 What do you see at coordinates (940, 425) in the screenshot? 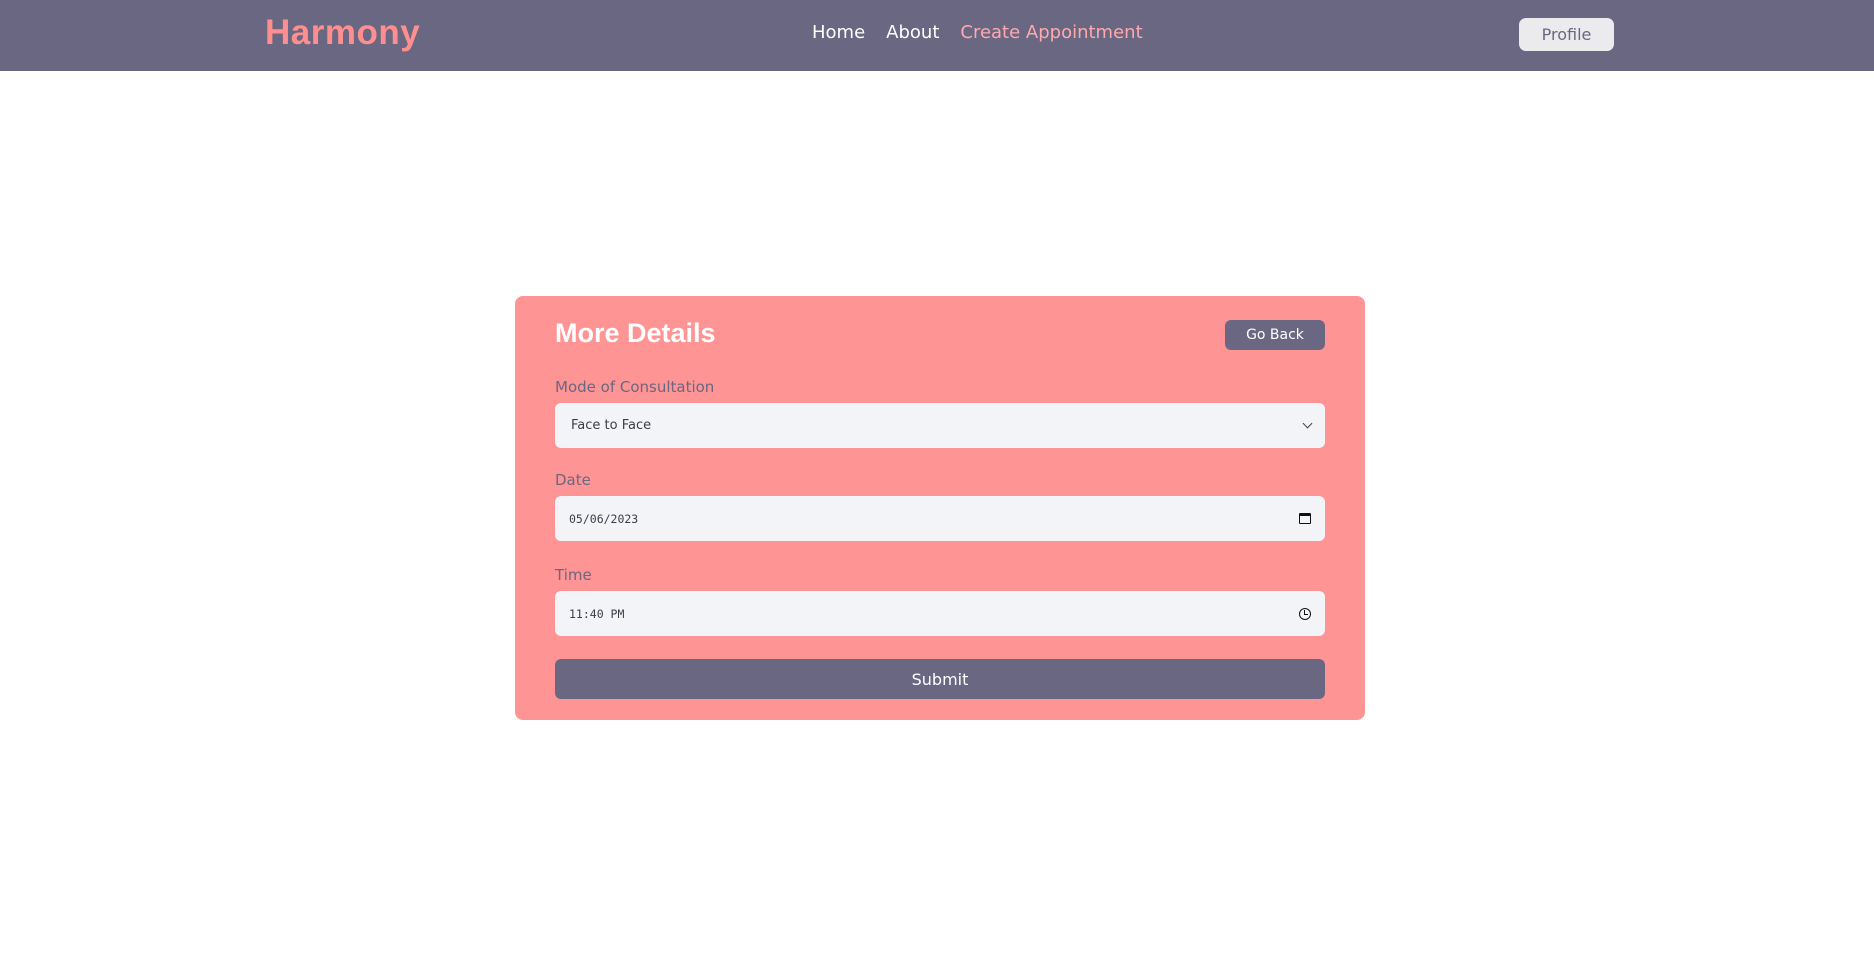
I see `mode-select: Face to Face` at bounding box center [940, 425].